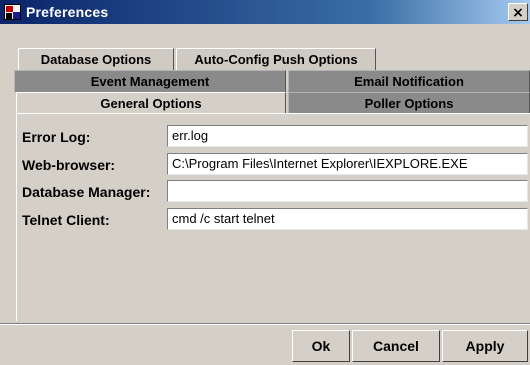 The image size is (530, 365). Describe the element at coordinates (518, 12) in the screenshot. I see `close-icon: ×` at that location.